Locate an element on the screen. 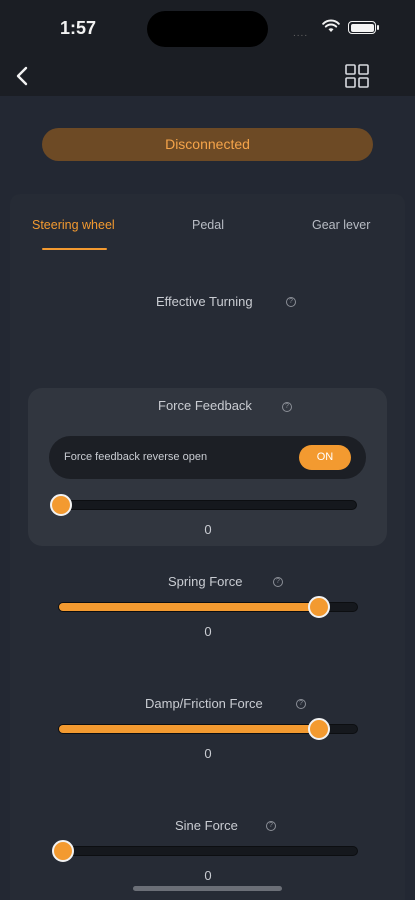 The width and height of the screenshot is (415, 900). force-feedback-title: Force Feedback is located at coordinates (205, 405).